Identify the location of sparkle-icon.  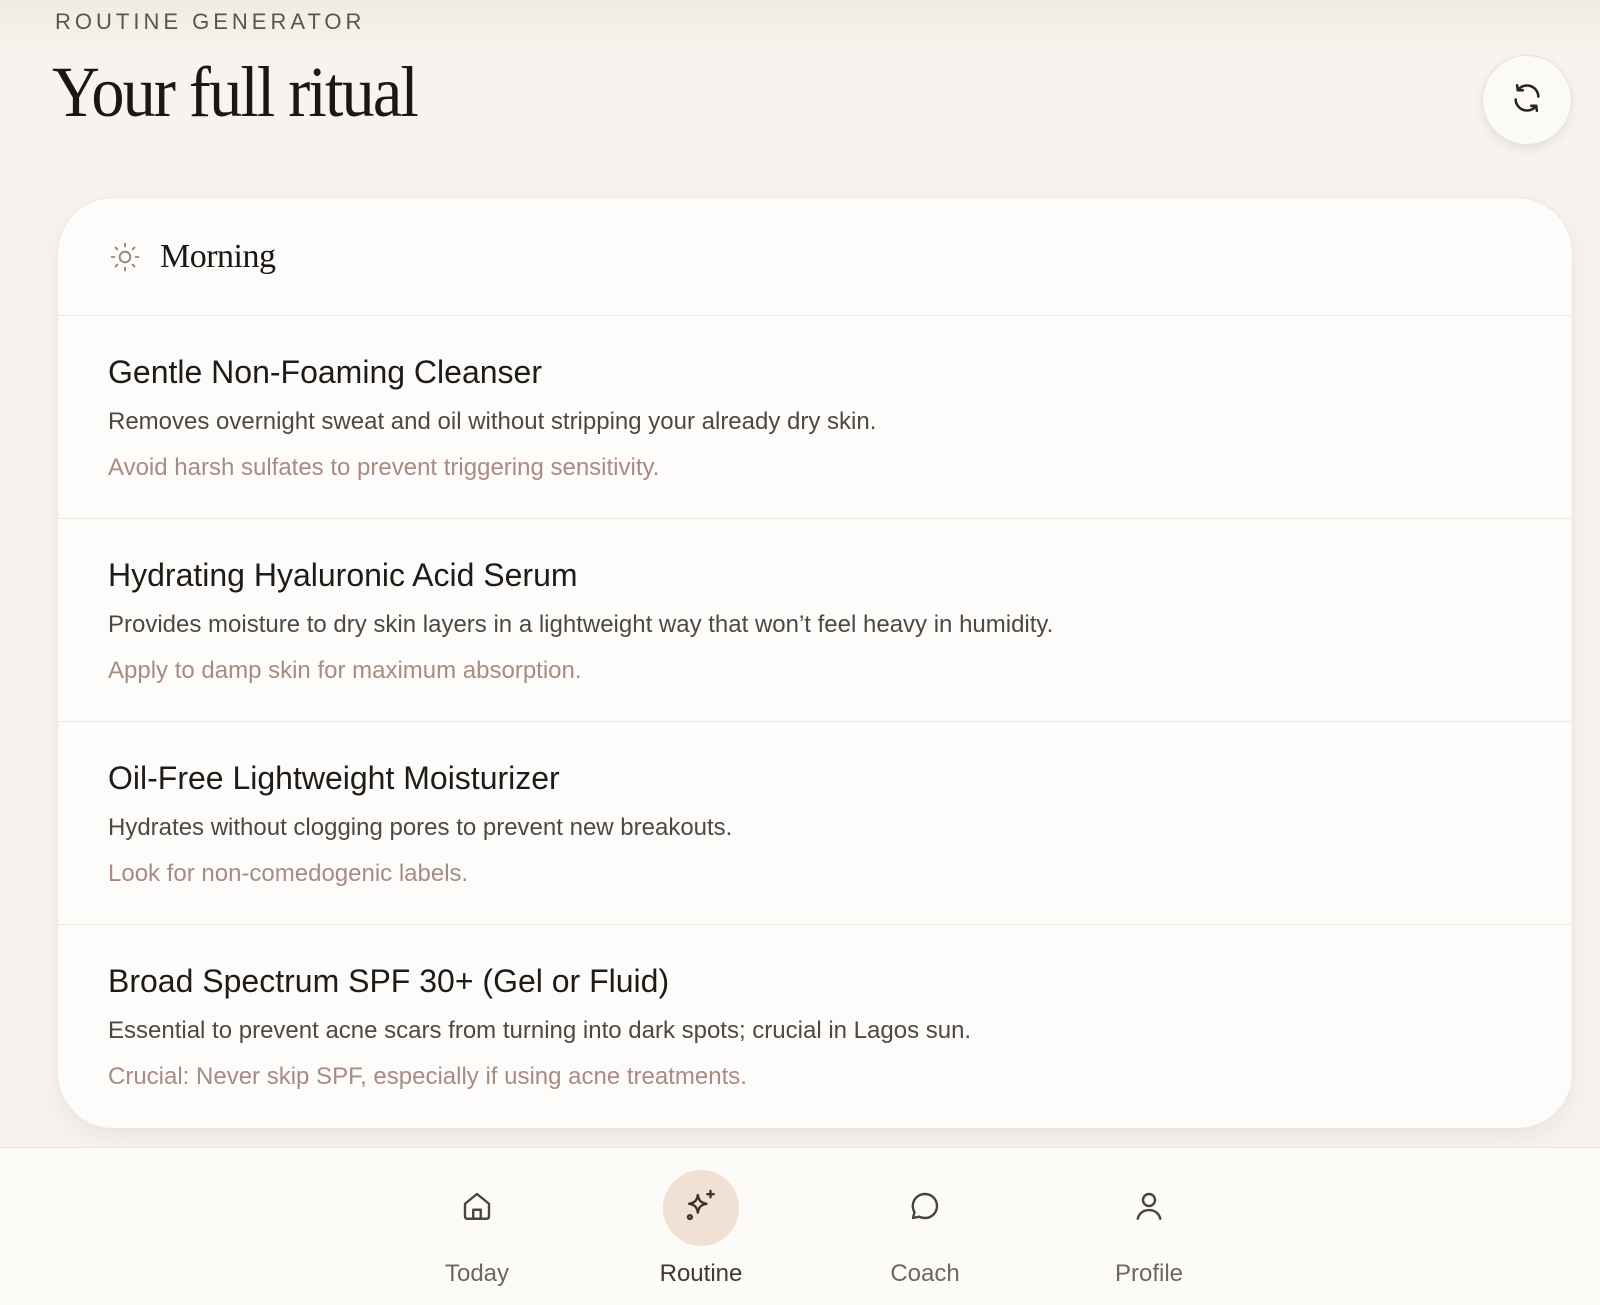
(701, 1208).